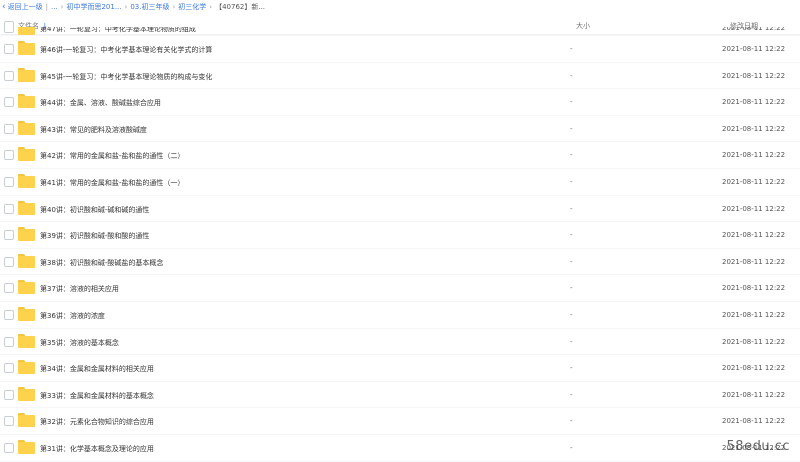 The width and height of the screenshot is (800, 462). Describe the element at coordinates (100, 103) in the screenshot. I see `file-name: 第44讲：金属、溶液、酸碱盐综合应用` at that location.